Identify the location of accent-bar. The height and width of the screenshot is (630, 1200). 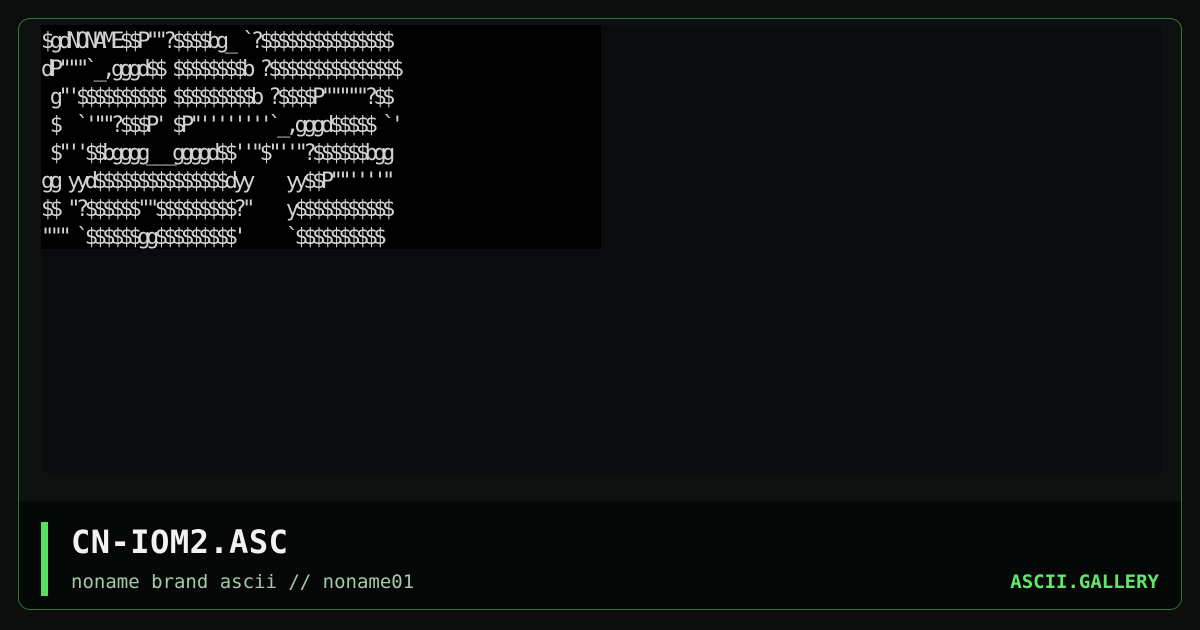
(44, 559).